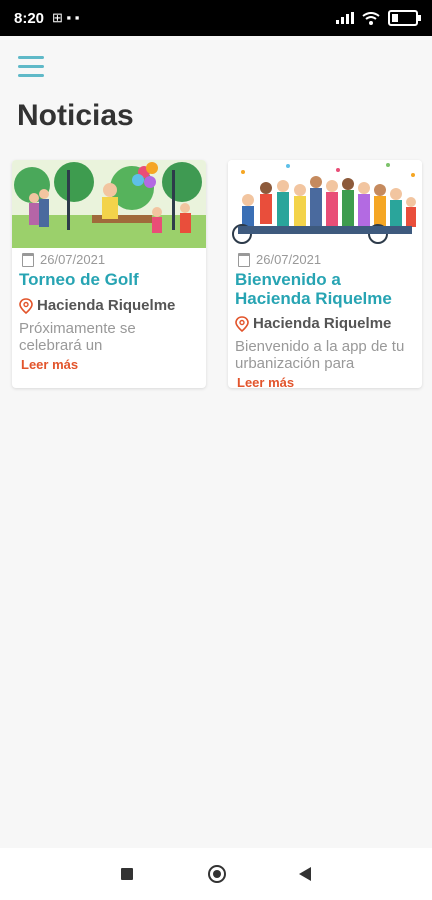 The image size is (432, 900). I want to click on recent-apps-button, so click(127, 874).